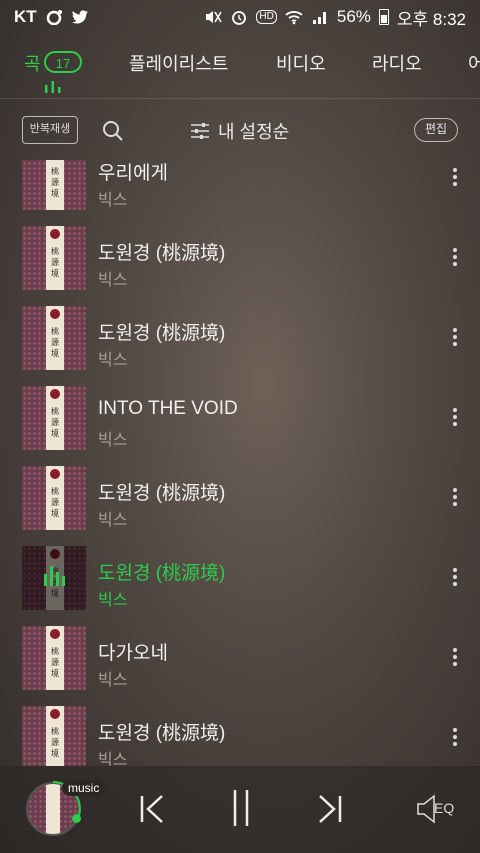 The image size is (480, 853). I want to click on signal-icon, so click(320, 17).